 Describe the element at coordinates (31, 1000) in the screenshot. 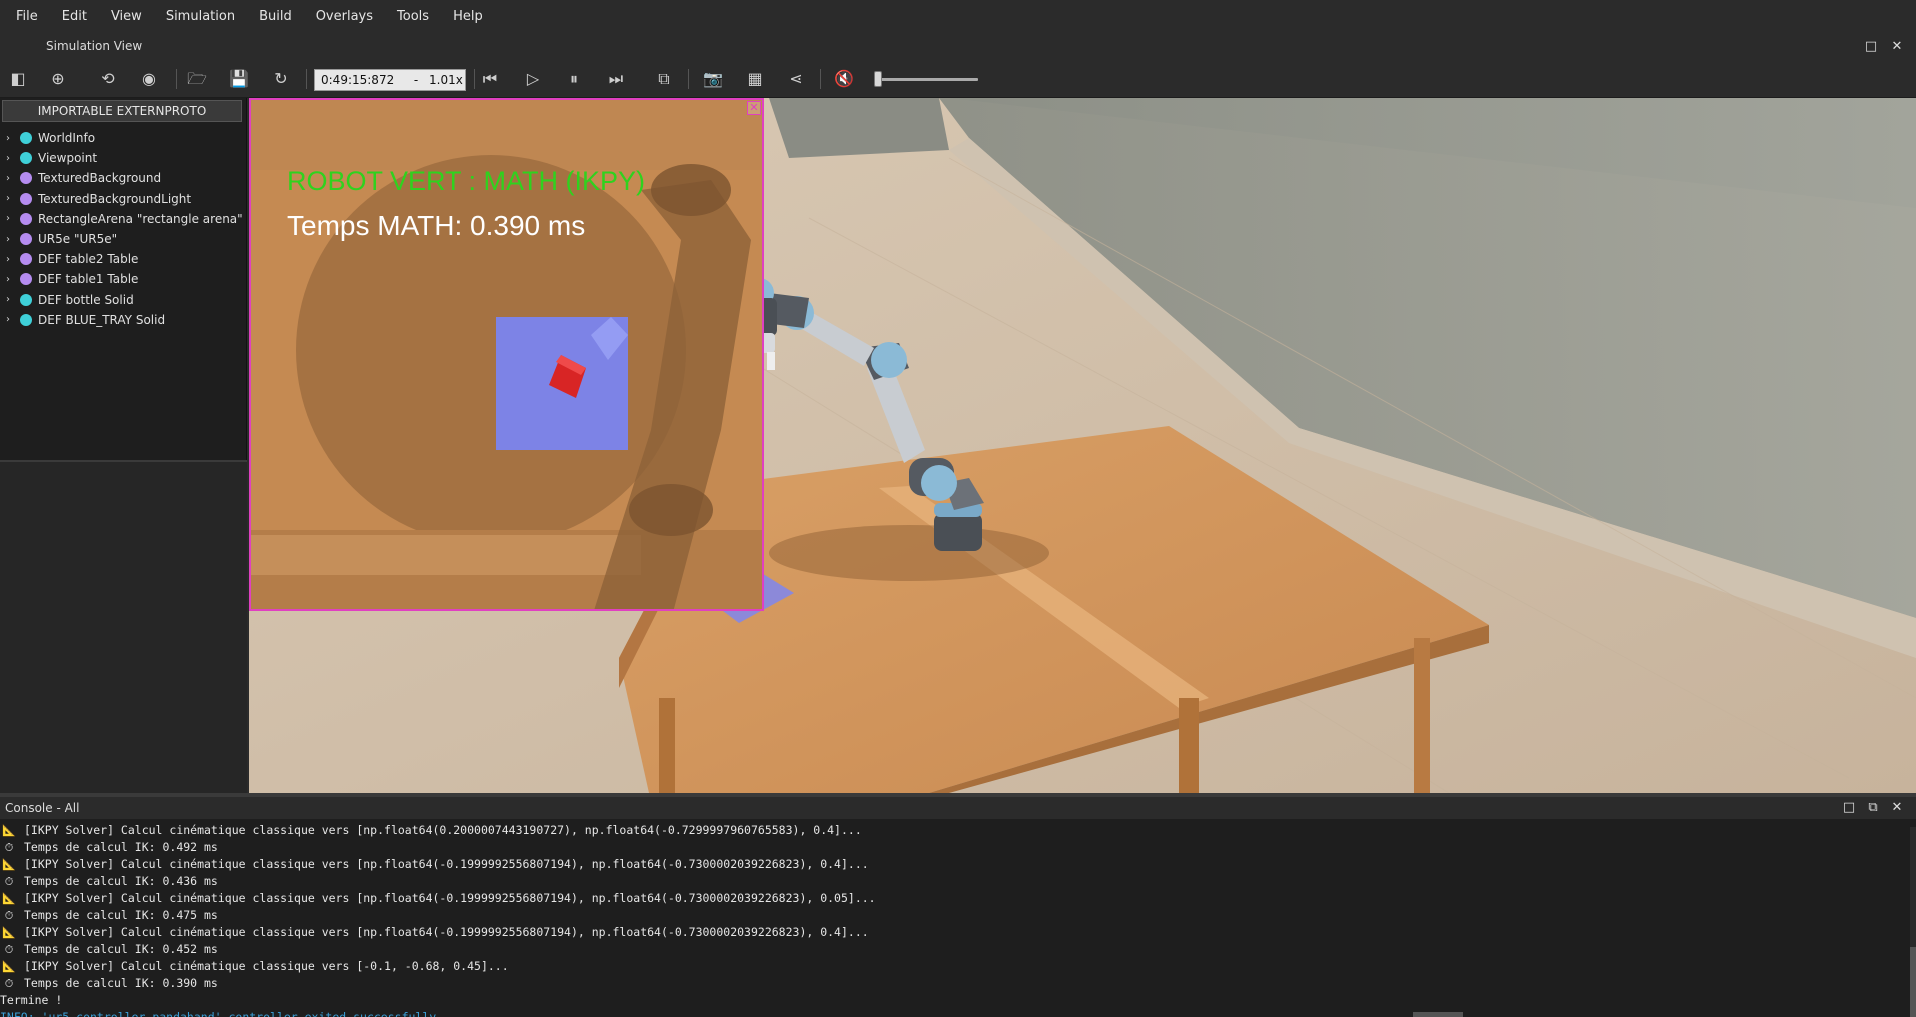

I see `console-line-text: Termine !` at that location.